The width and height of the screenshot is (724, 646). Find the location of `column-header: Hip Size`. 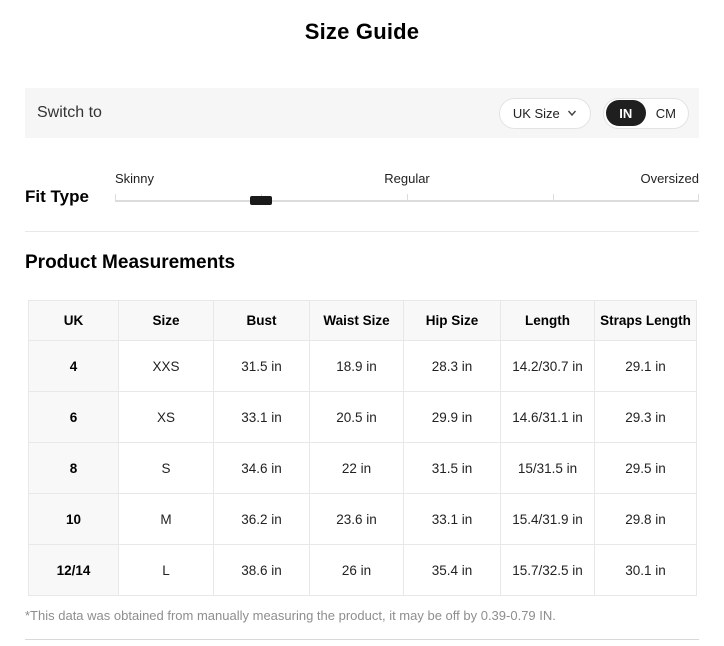

column-header: Hip Size is located at coordinates (452, 320).